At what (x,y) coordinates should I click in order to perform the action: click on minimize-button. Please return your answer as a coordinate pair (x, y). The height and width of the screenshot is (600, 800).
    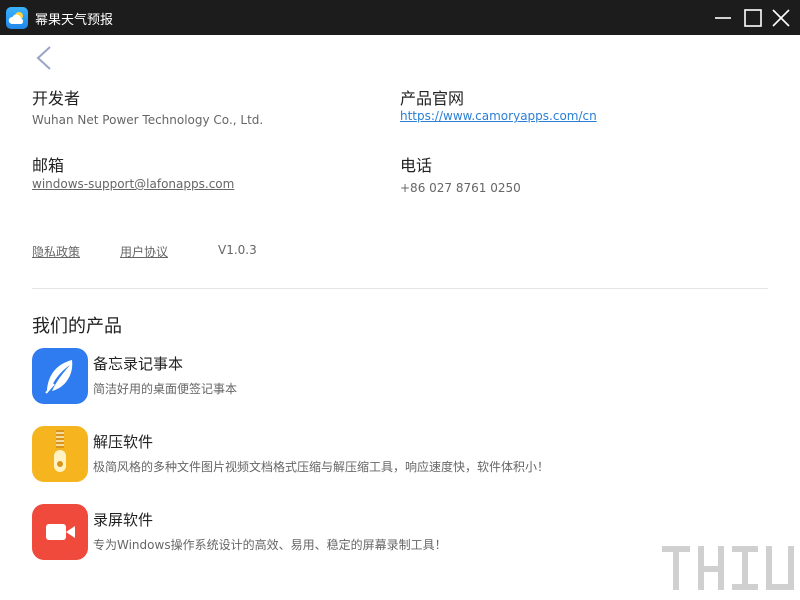
    Looking at the image, I should click on (723, 18).